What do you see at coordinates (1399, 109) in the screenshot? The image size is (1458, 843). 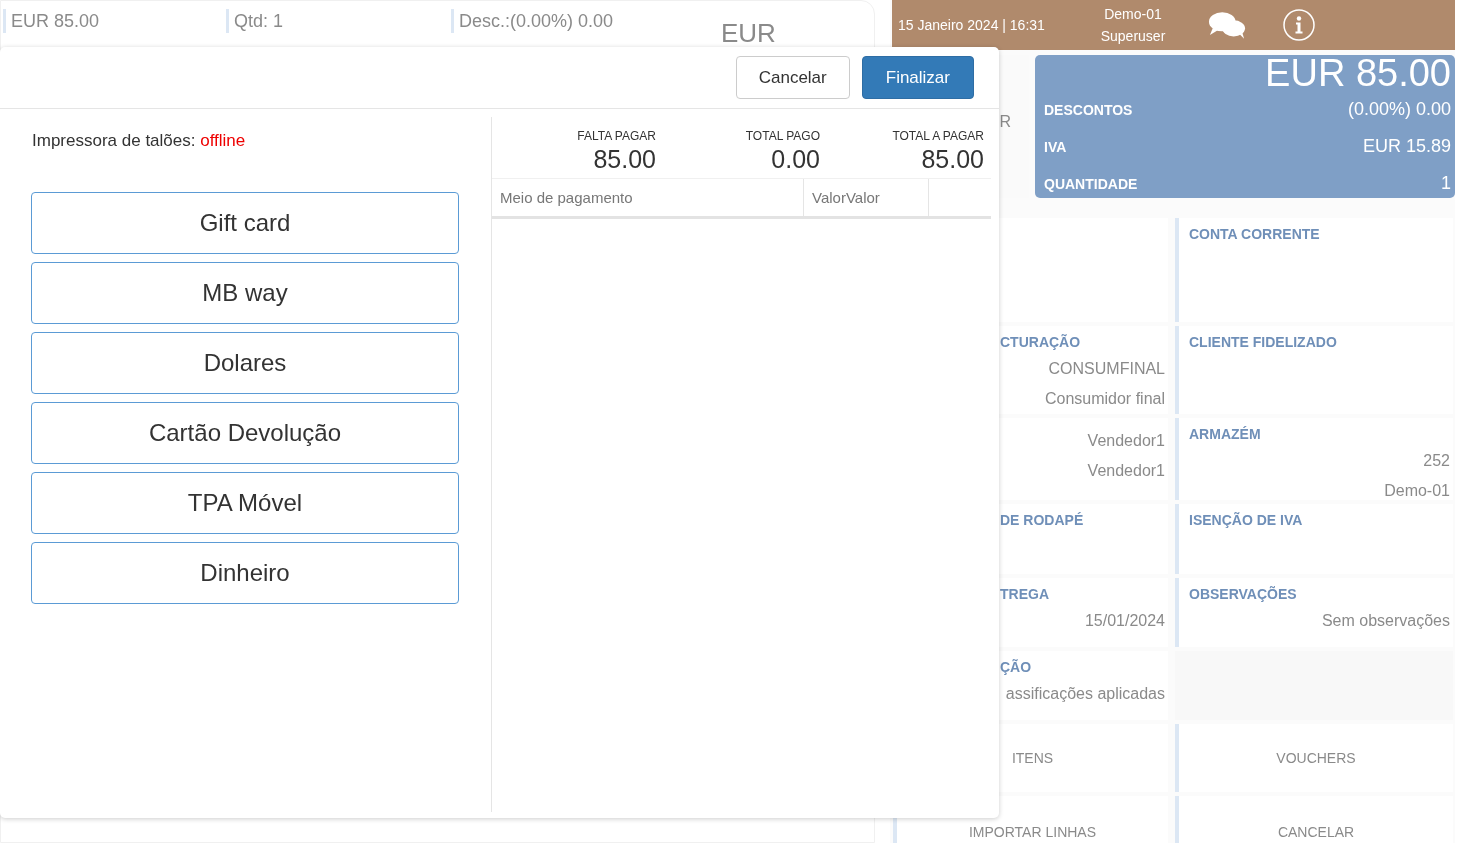 I see `summary-value: (0.00%) 0.00` at bounding box center [1399, 109].